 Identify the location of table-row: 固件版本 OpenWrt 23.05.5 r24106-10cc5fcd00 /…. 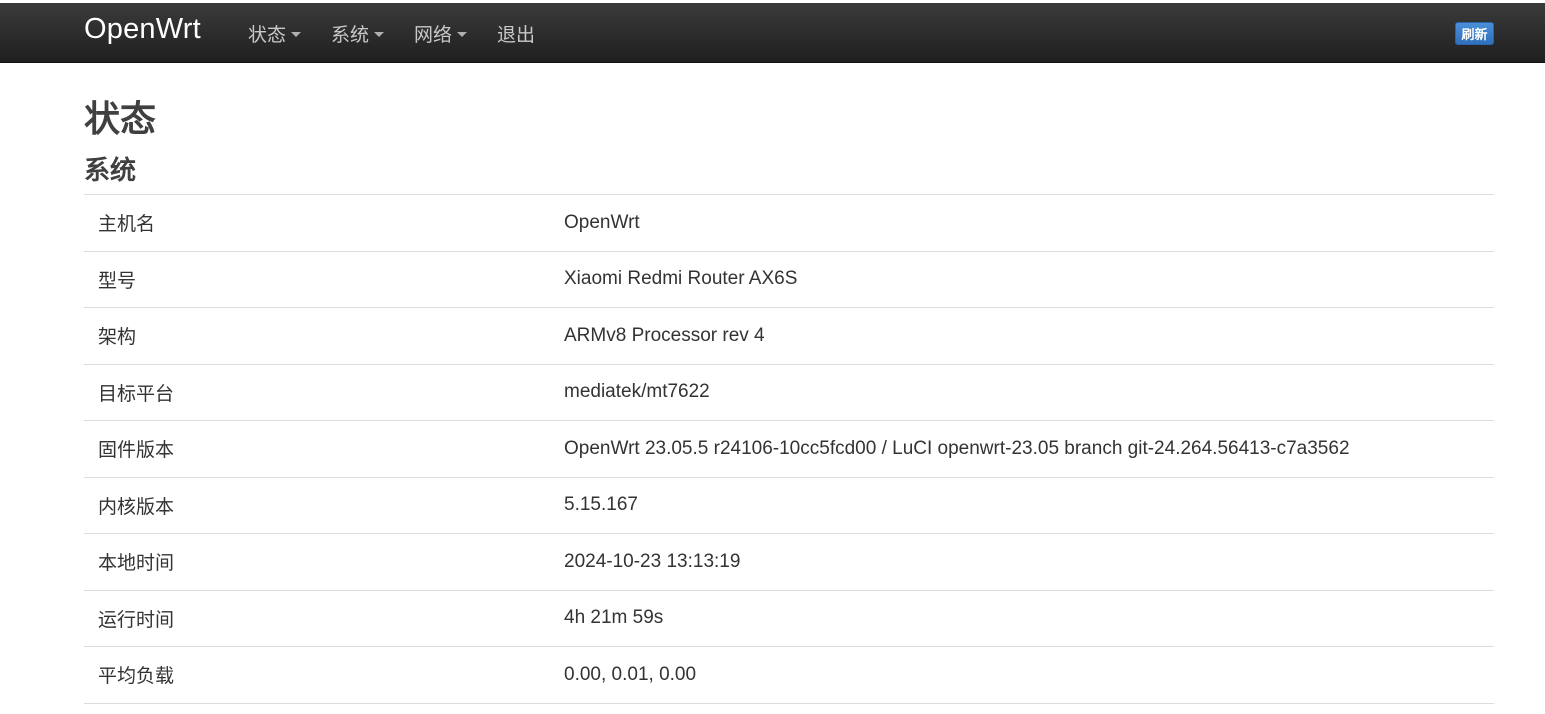
(789, 449).